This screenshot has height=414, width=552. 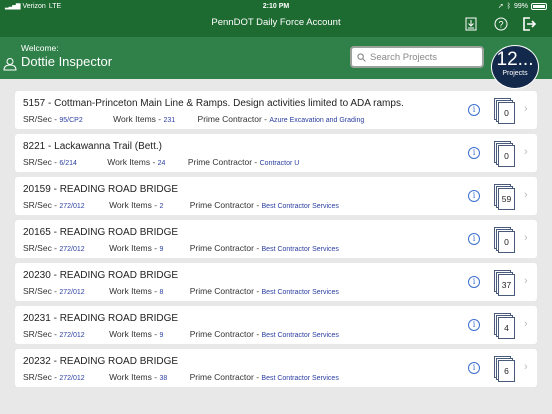 What do you see at coordinates (161, 292) in the screenshot?
I see `workitems-value: 8` at bounding box center [161, 292].